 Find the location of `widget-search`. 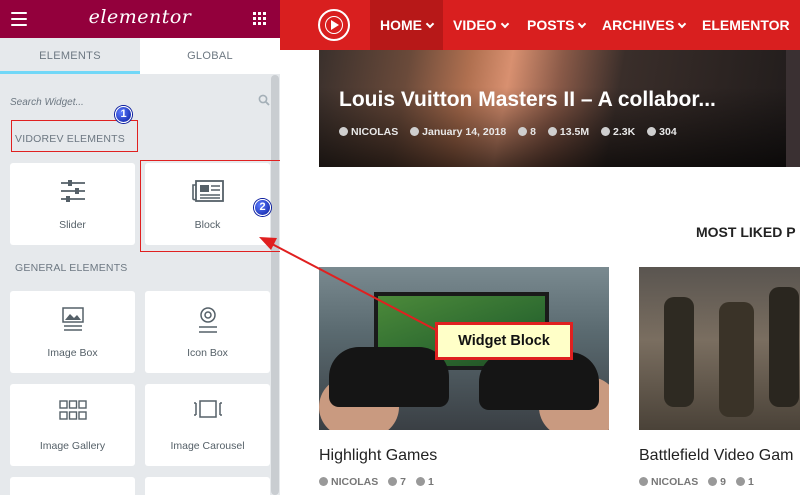

widget-search is located at coordinates (141, 101).